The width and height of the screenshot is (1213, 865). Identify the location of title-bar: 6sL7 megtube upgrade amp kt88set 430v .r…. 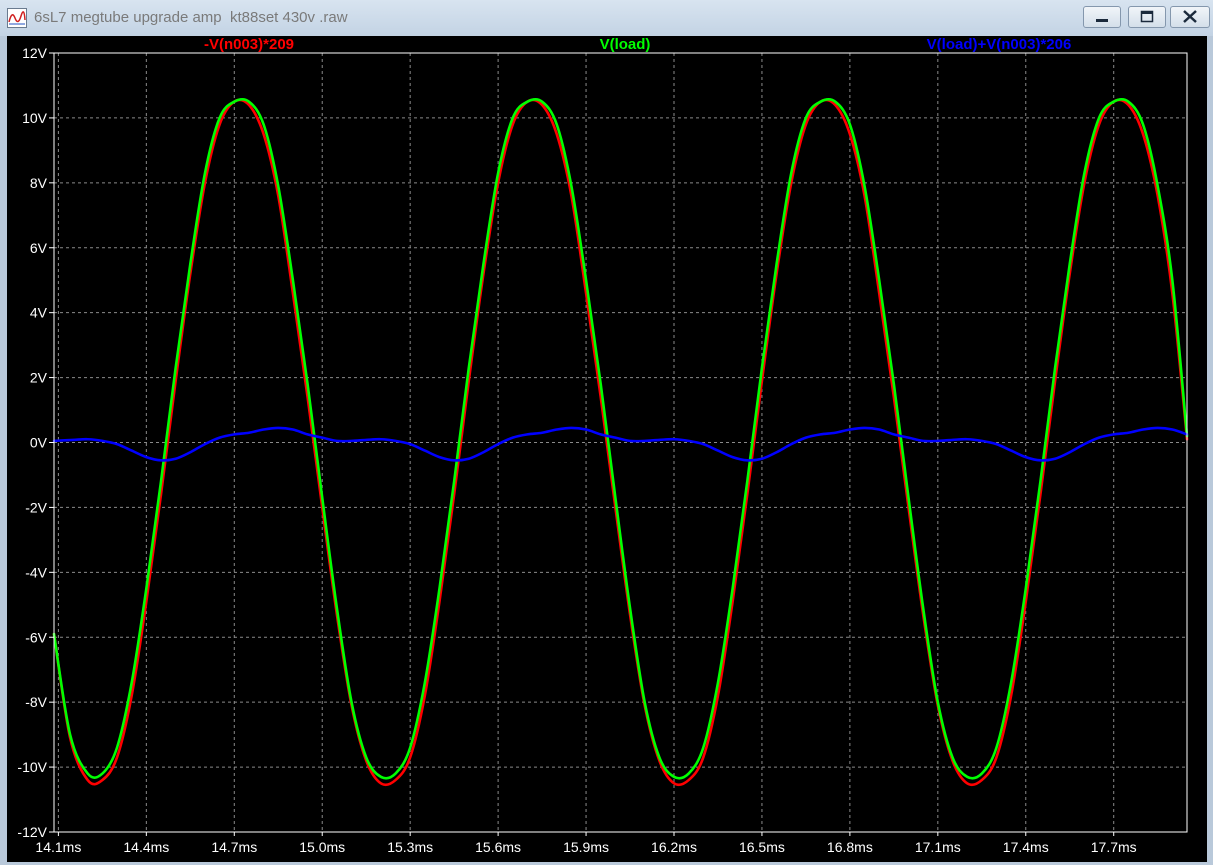
(606, 18).